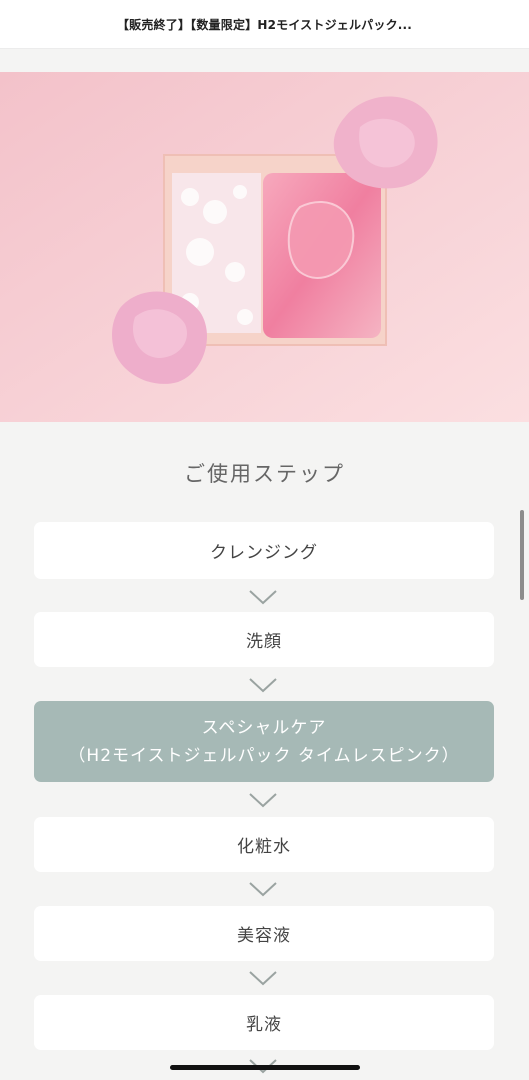  I want to click on step-emulsion: 乳液, so click(264, 1022).